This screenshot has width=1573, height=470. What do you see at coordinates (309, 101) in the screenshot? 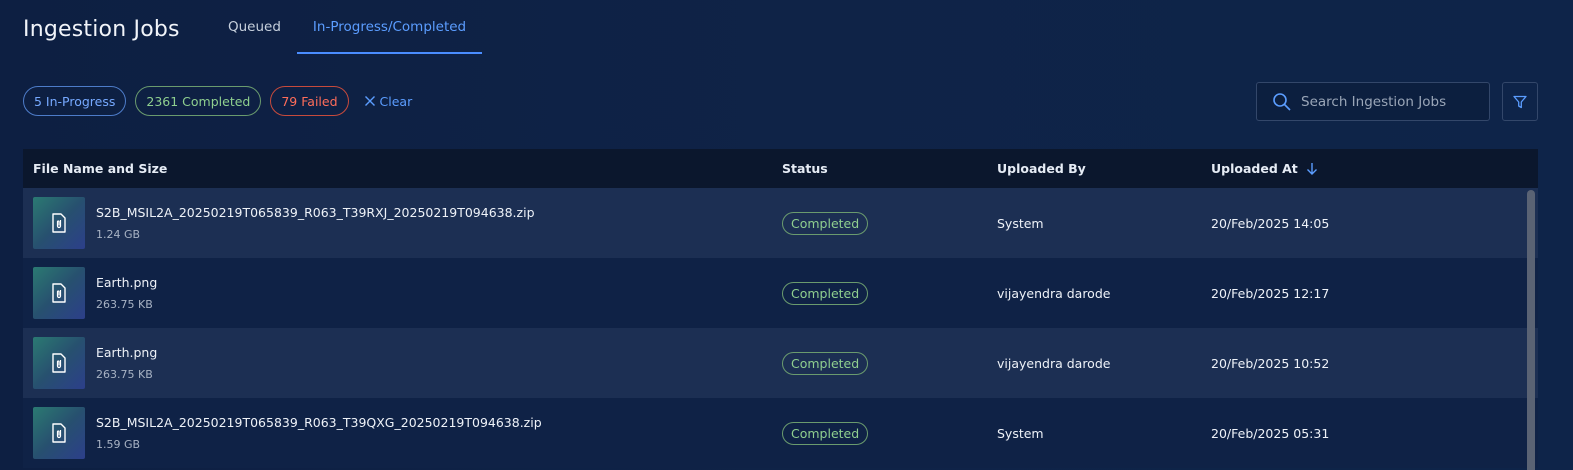
I see `failed-filter-chip: 79 Failed` at bounding box center [309, 101].